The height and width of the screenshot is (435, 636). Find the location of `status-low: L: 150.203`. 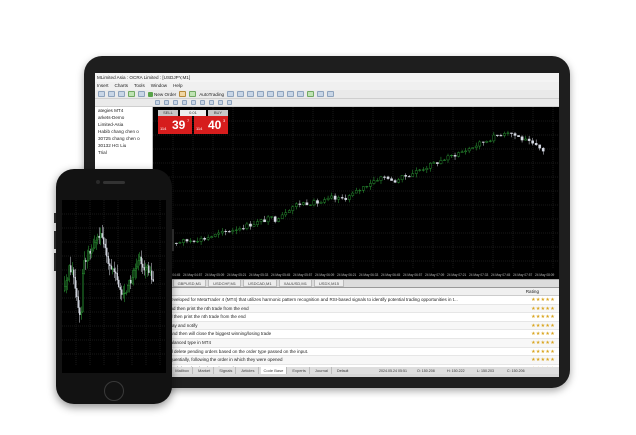

status-low: L: 150.203 is located at coordinates (485, 371).